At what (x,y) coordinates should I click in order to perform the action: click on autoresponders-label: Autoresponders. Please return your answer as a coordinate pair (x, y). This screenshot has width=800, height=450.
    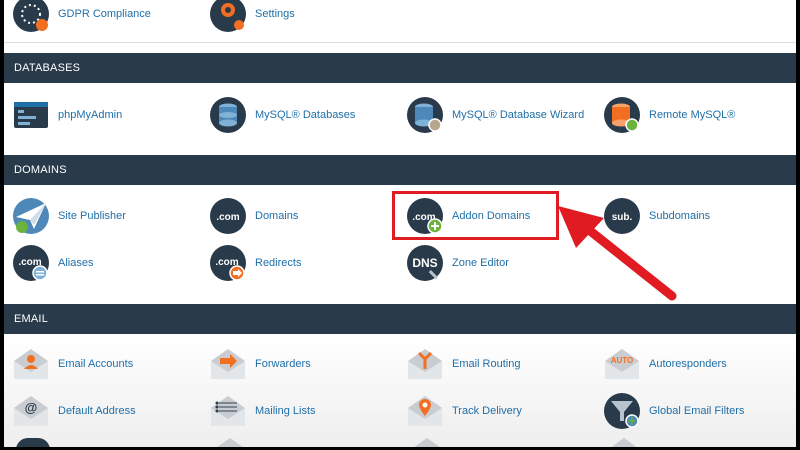
    Looking at the image, I should click on (688, 364).